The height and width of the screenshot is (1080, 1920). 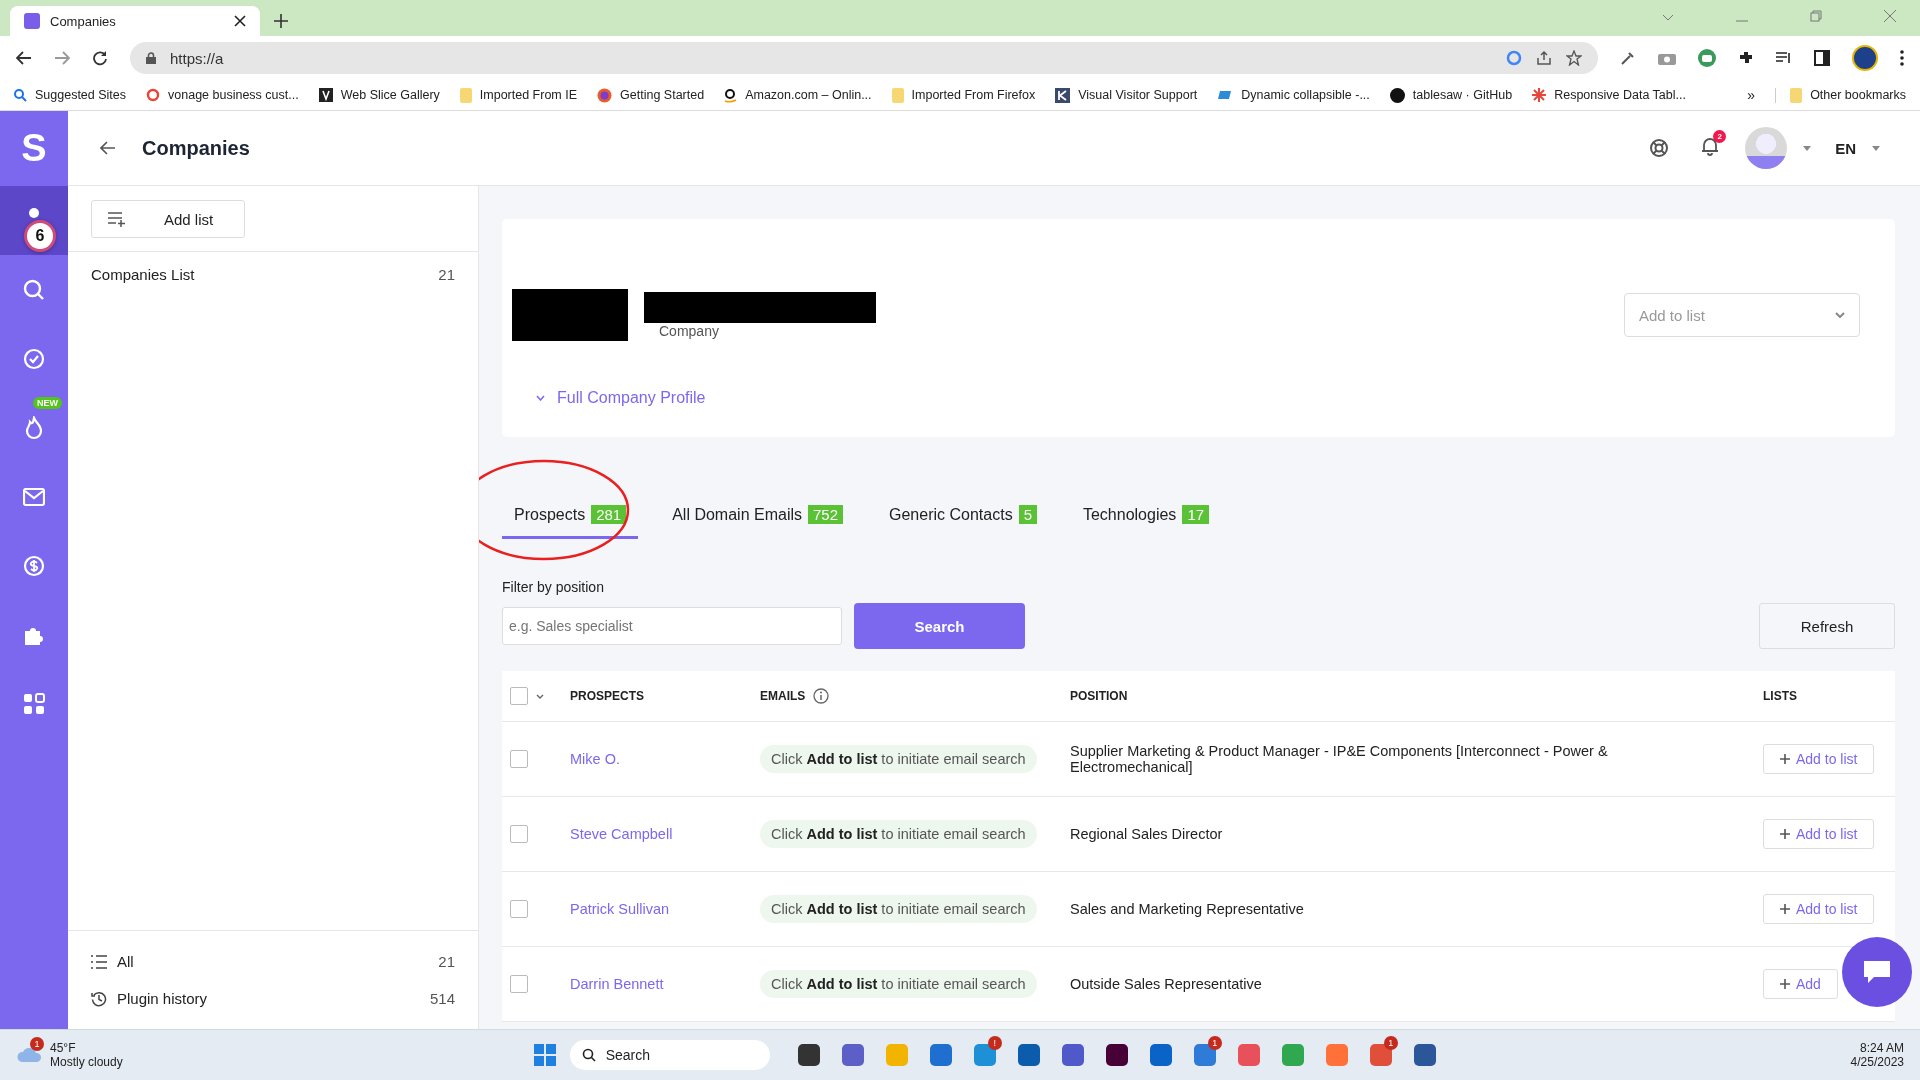 I want to click on full-profile-link: Full Company Profile, so click(x=621, y=398).